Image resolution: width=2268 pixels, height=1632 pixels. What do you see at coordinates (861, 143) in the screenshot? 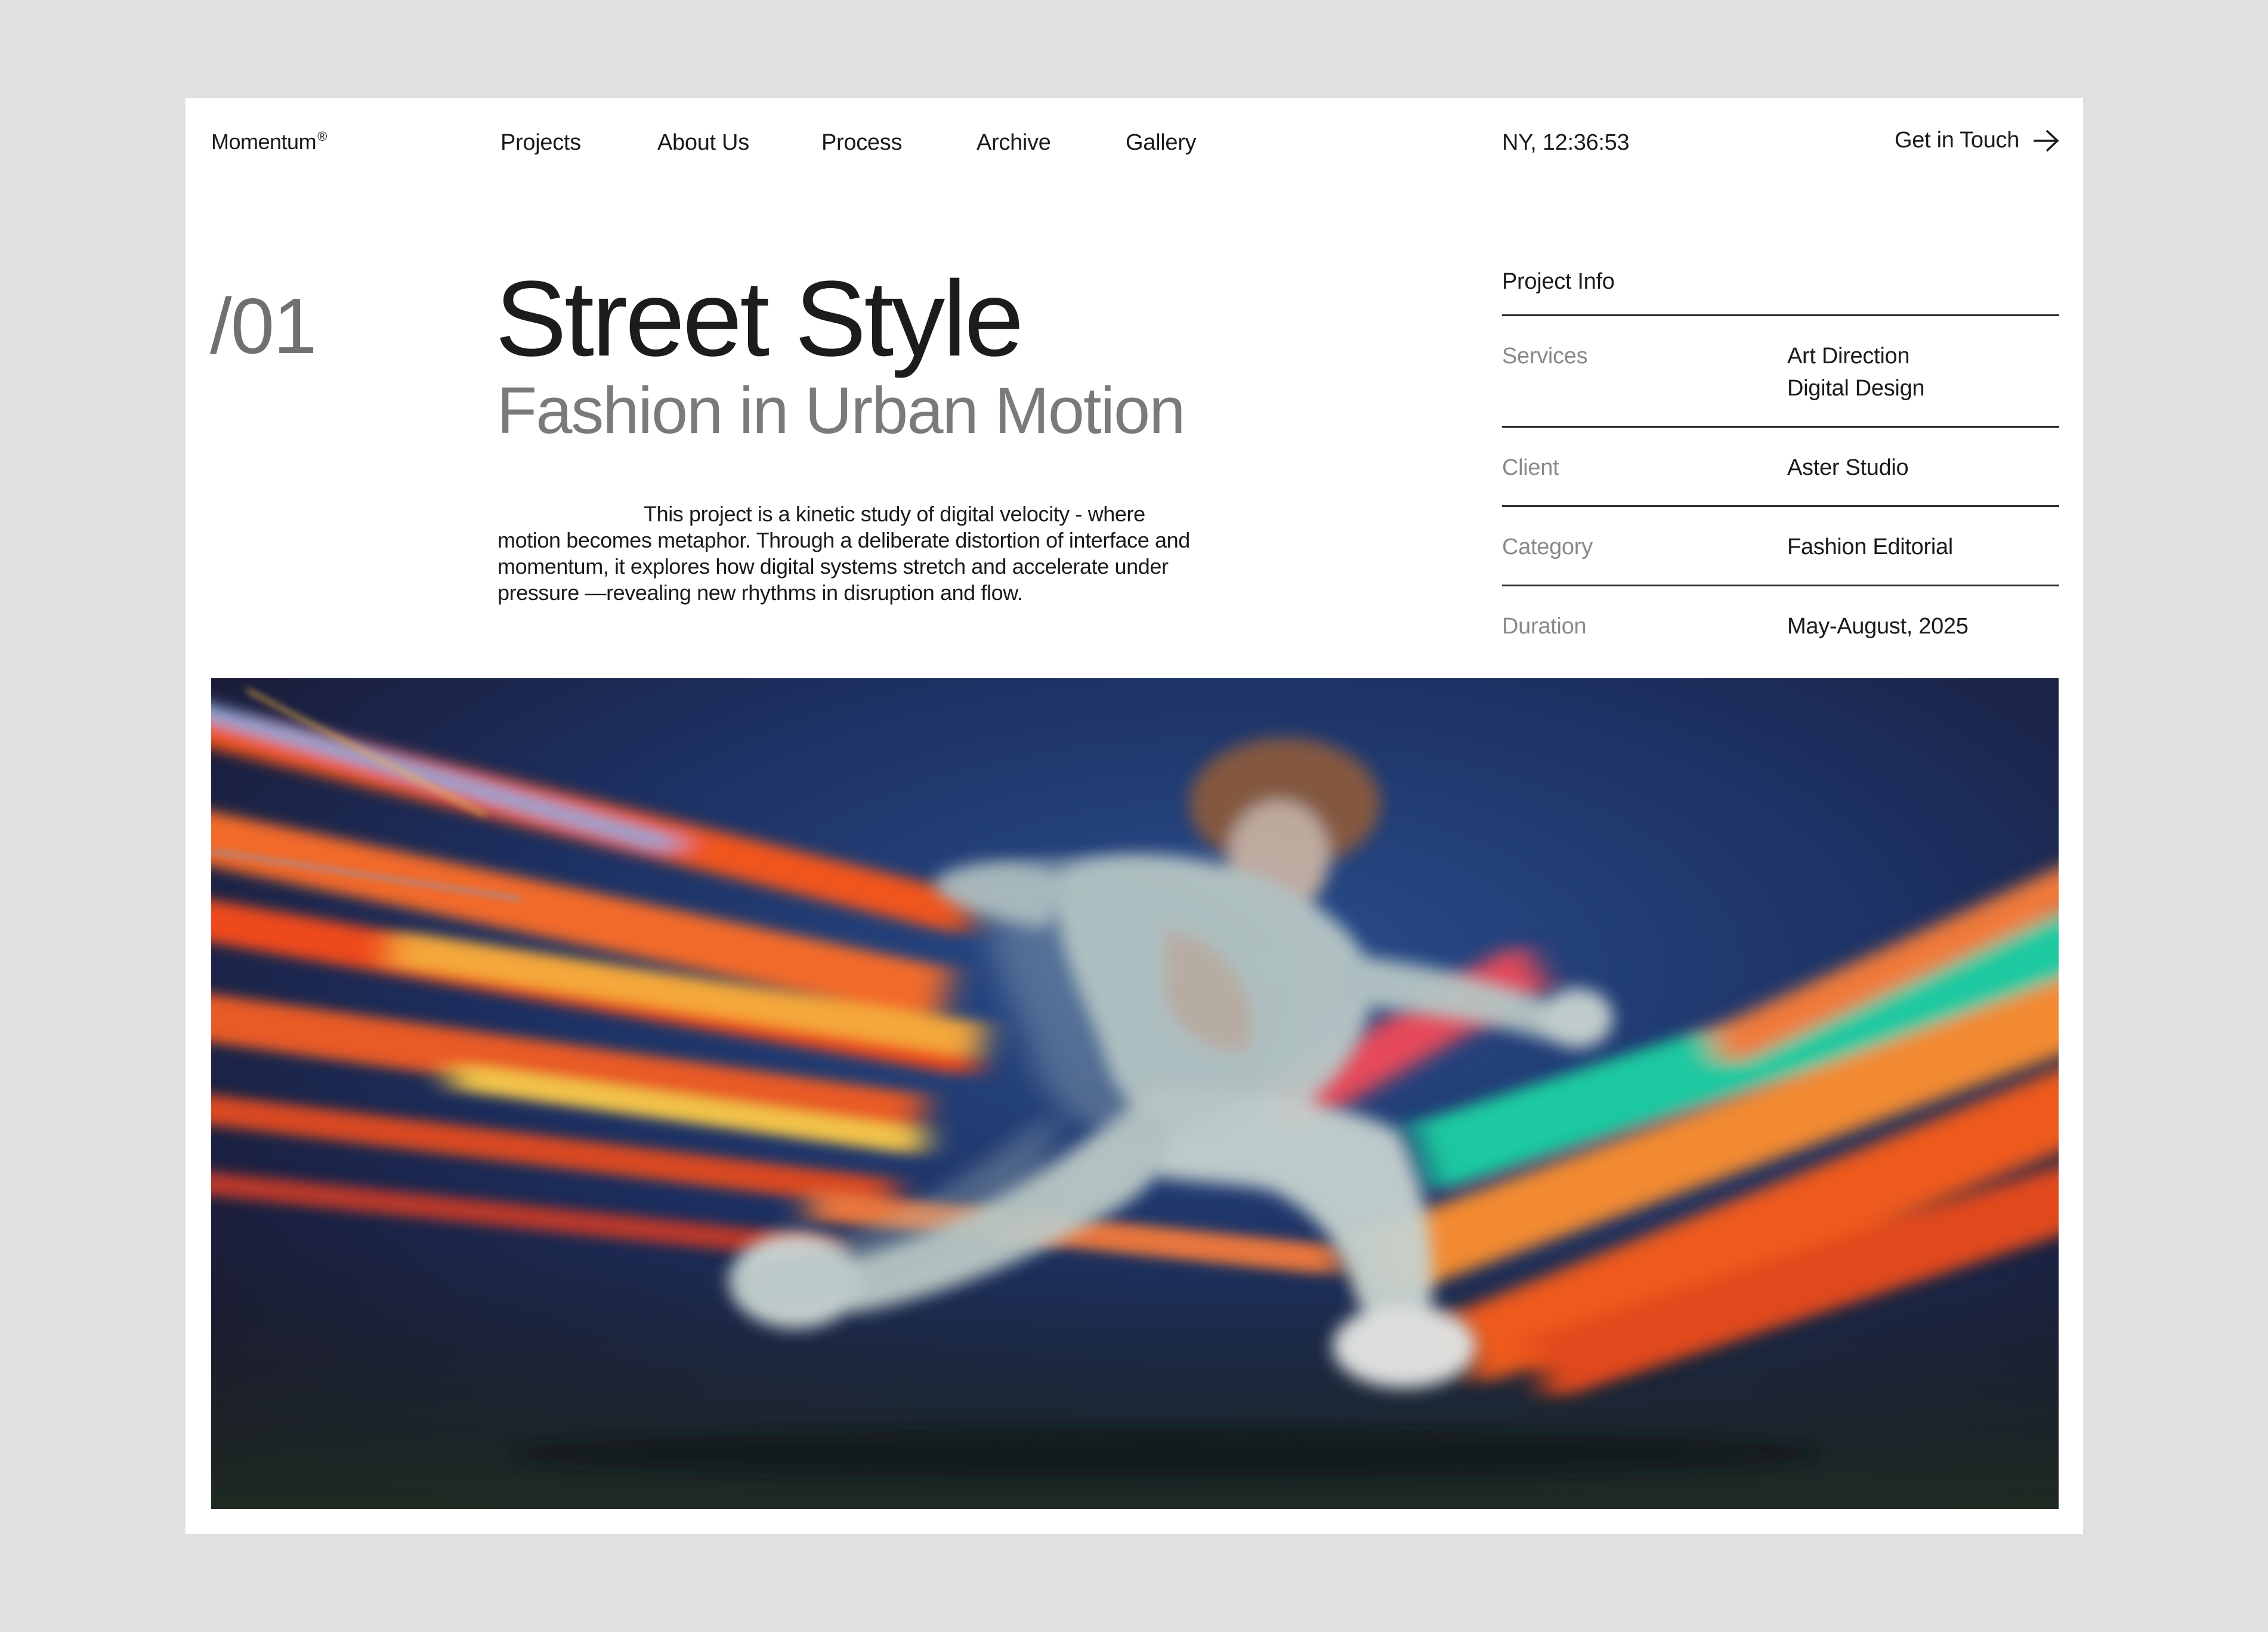
I see `nav-item-process: Process` at bounding box center [861, 143].